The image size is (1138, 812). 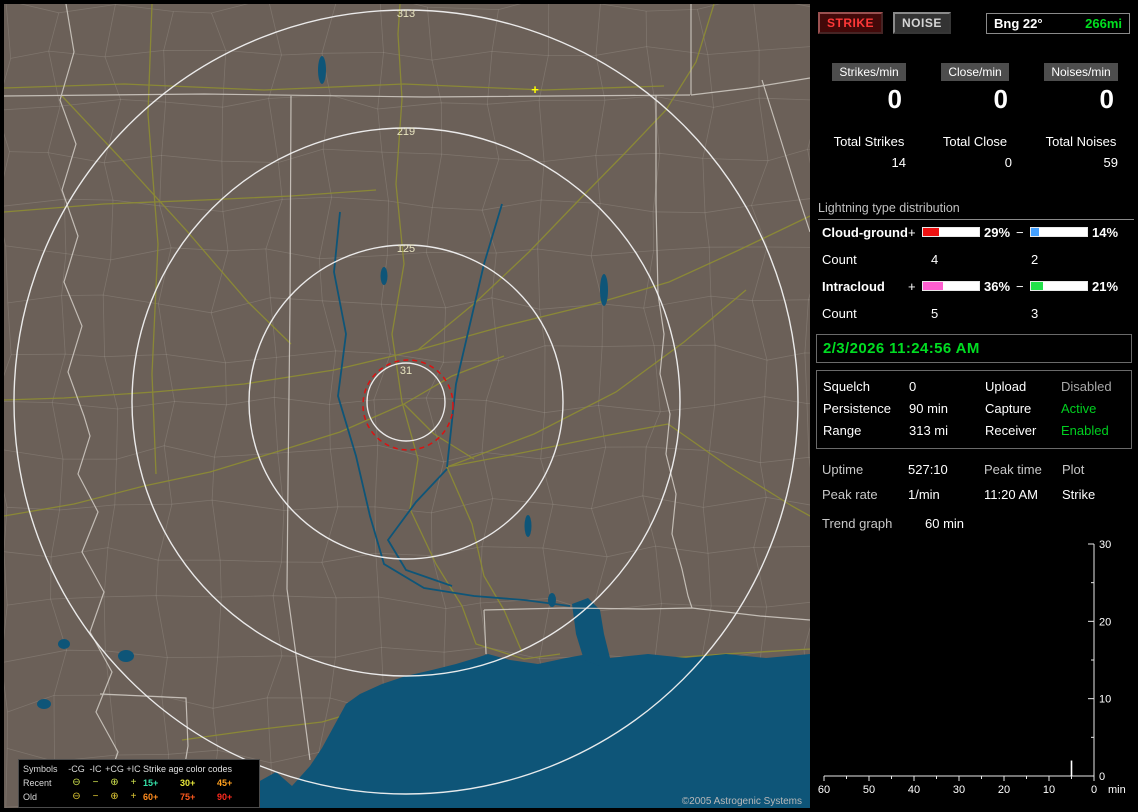 What do you see at coordinates (225, 796) in the screenshot?
I see `age-code: 90+` at bounding box center [225, 796].